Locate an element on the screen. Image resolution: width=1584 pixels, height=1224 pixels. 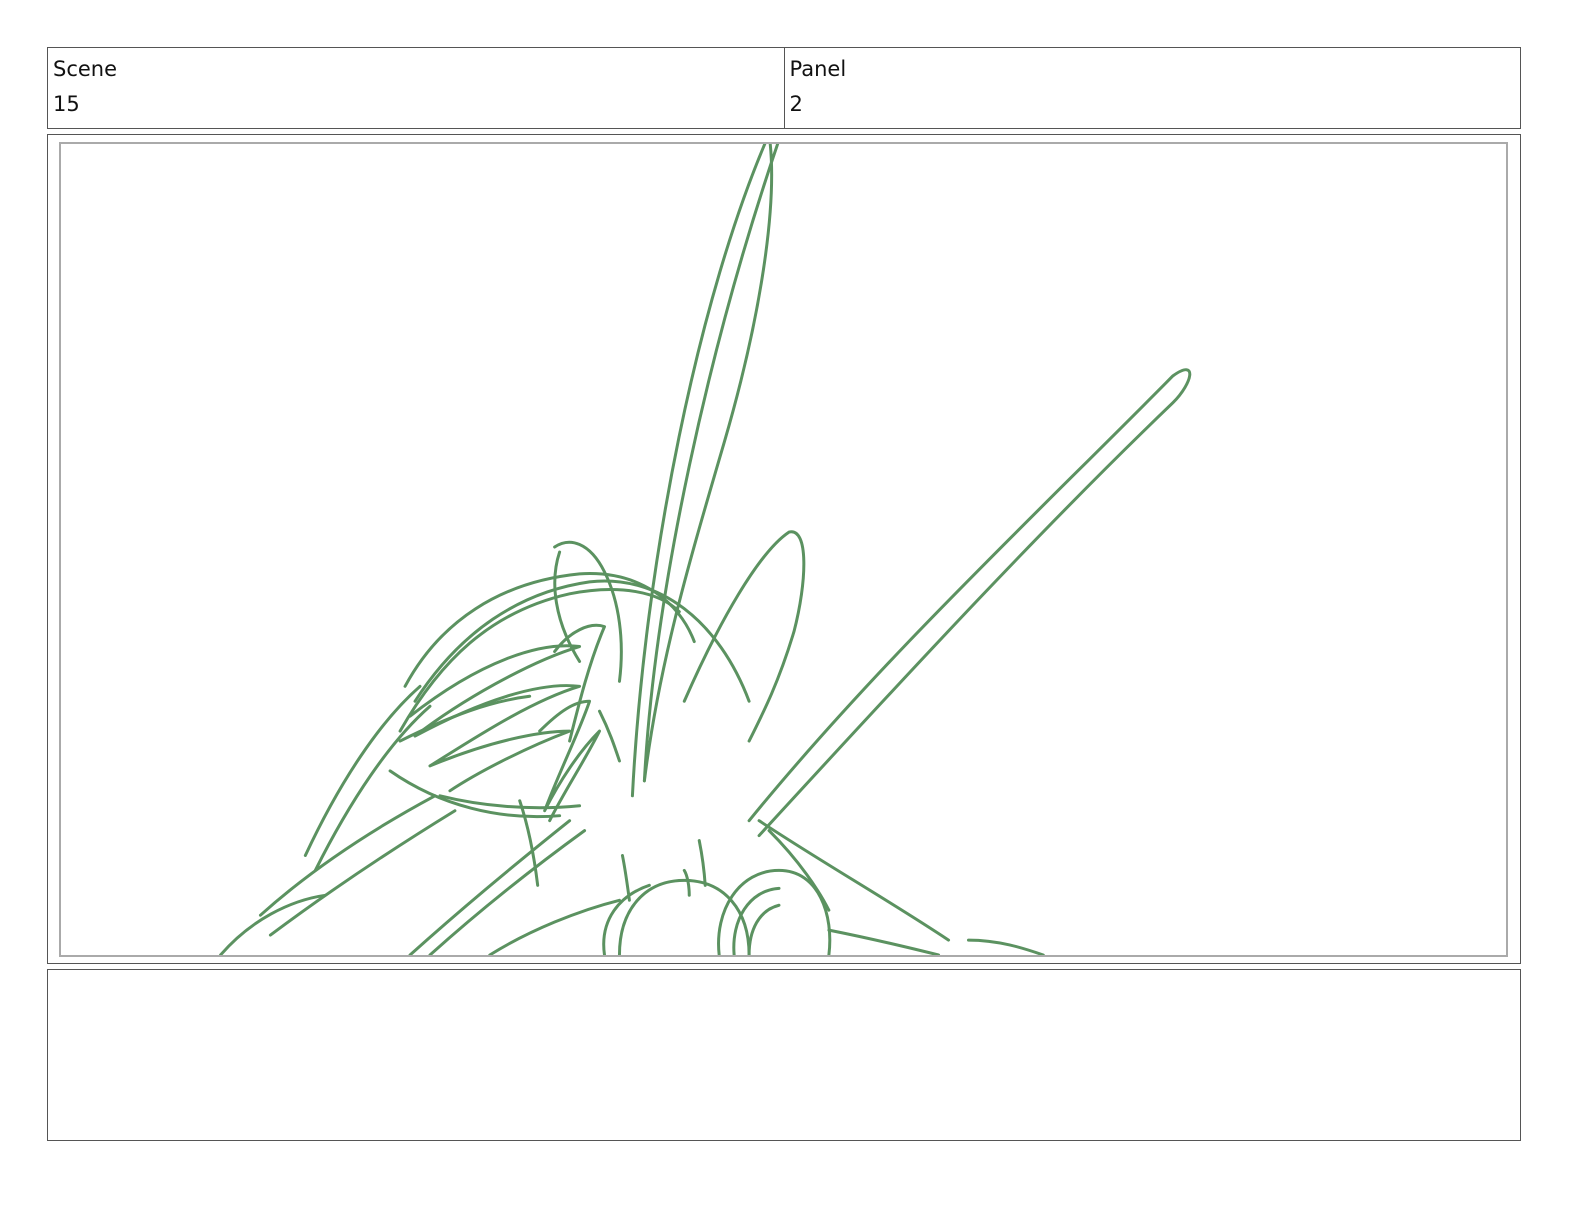
panel-cell: Panel 2 is located at coordinates (1152, 88).